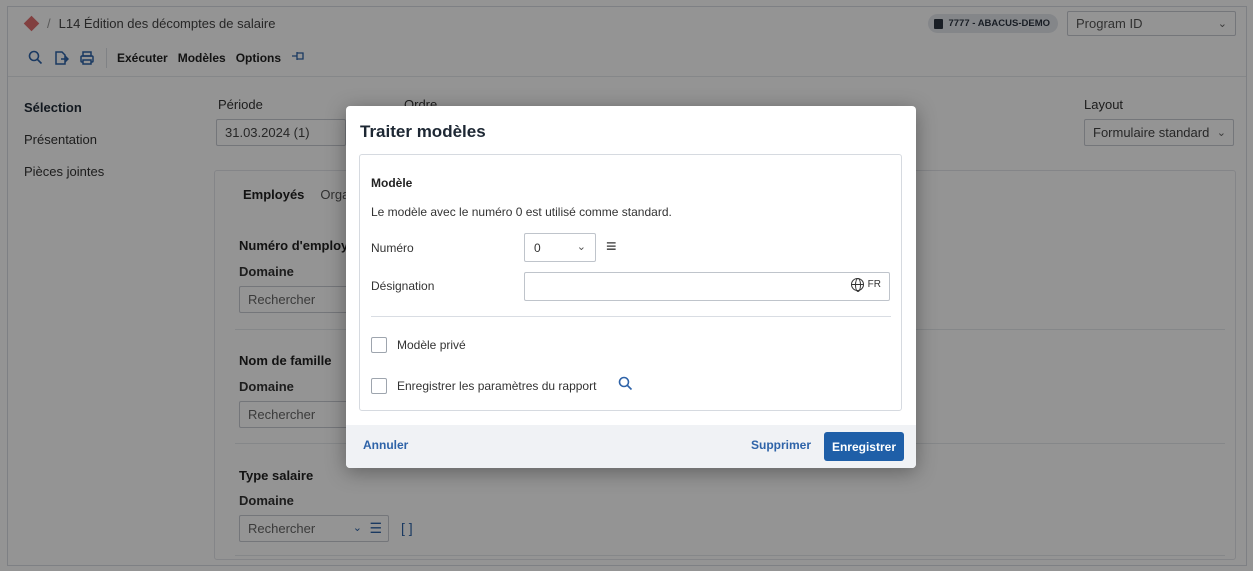 The width and height of the screenshot is (1253, 571). Describe the element at coordinates (707, 286) in the screenshot. I see `designation-input: FR` at that location.